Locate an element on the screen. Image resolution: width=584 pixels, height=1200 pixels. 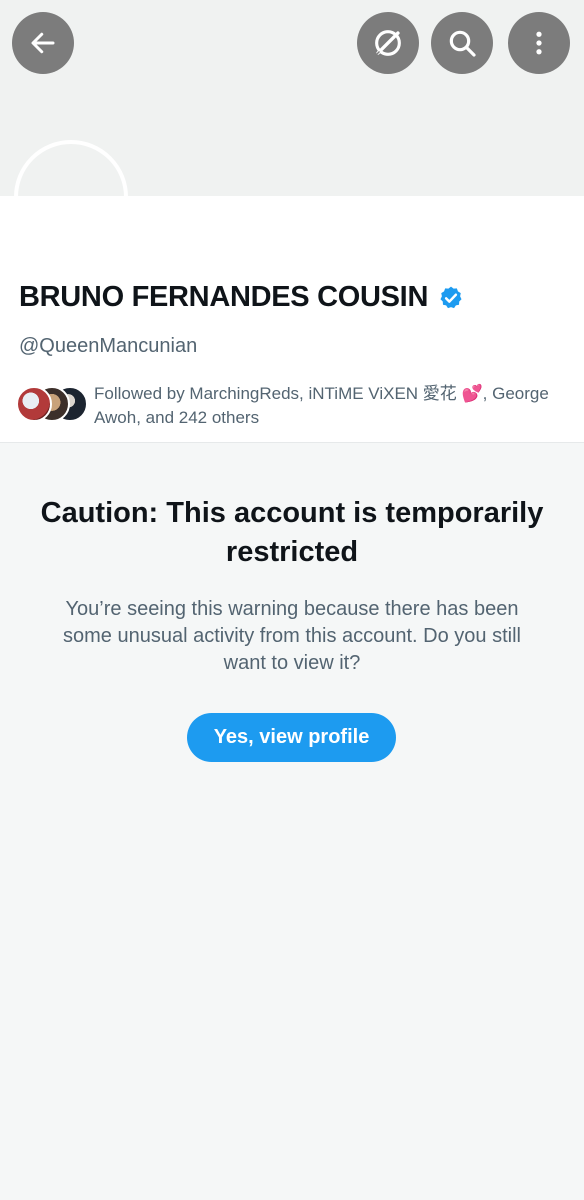
more-options-button is located at coordinates (539, 43).